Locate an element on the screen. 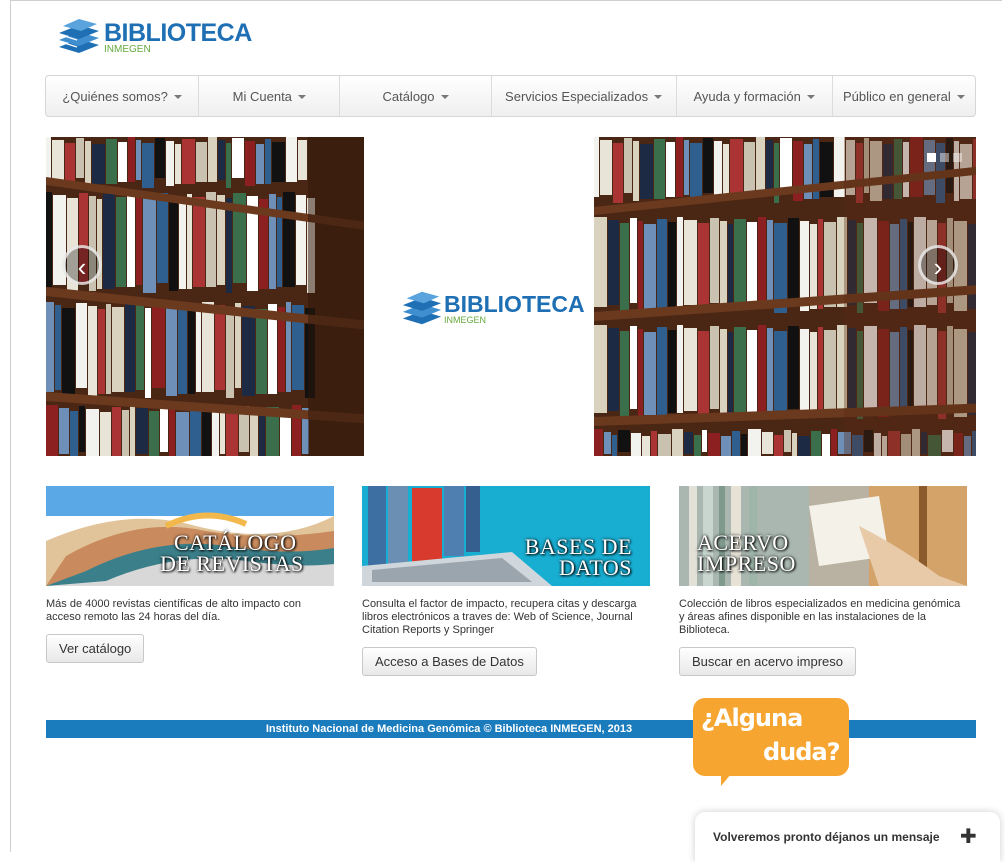  nav-item-servicios: Servicios Especializados is located at coordinates (584, 96).